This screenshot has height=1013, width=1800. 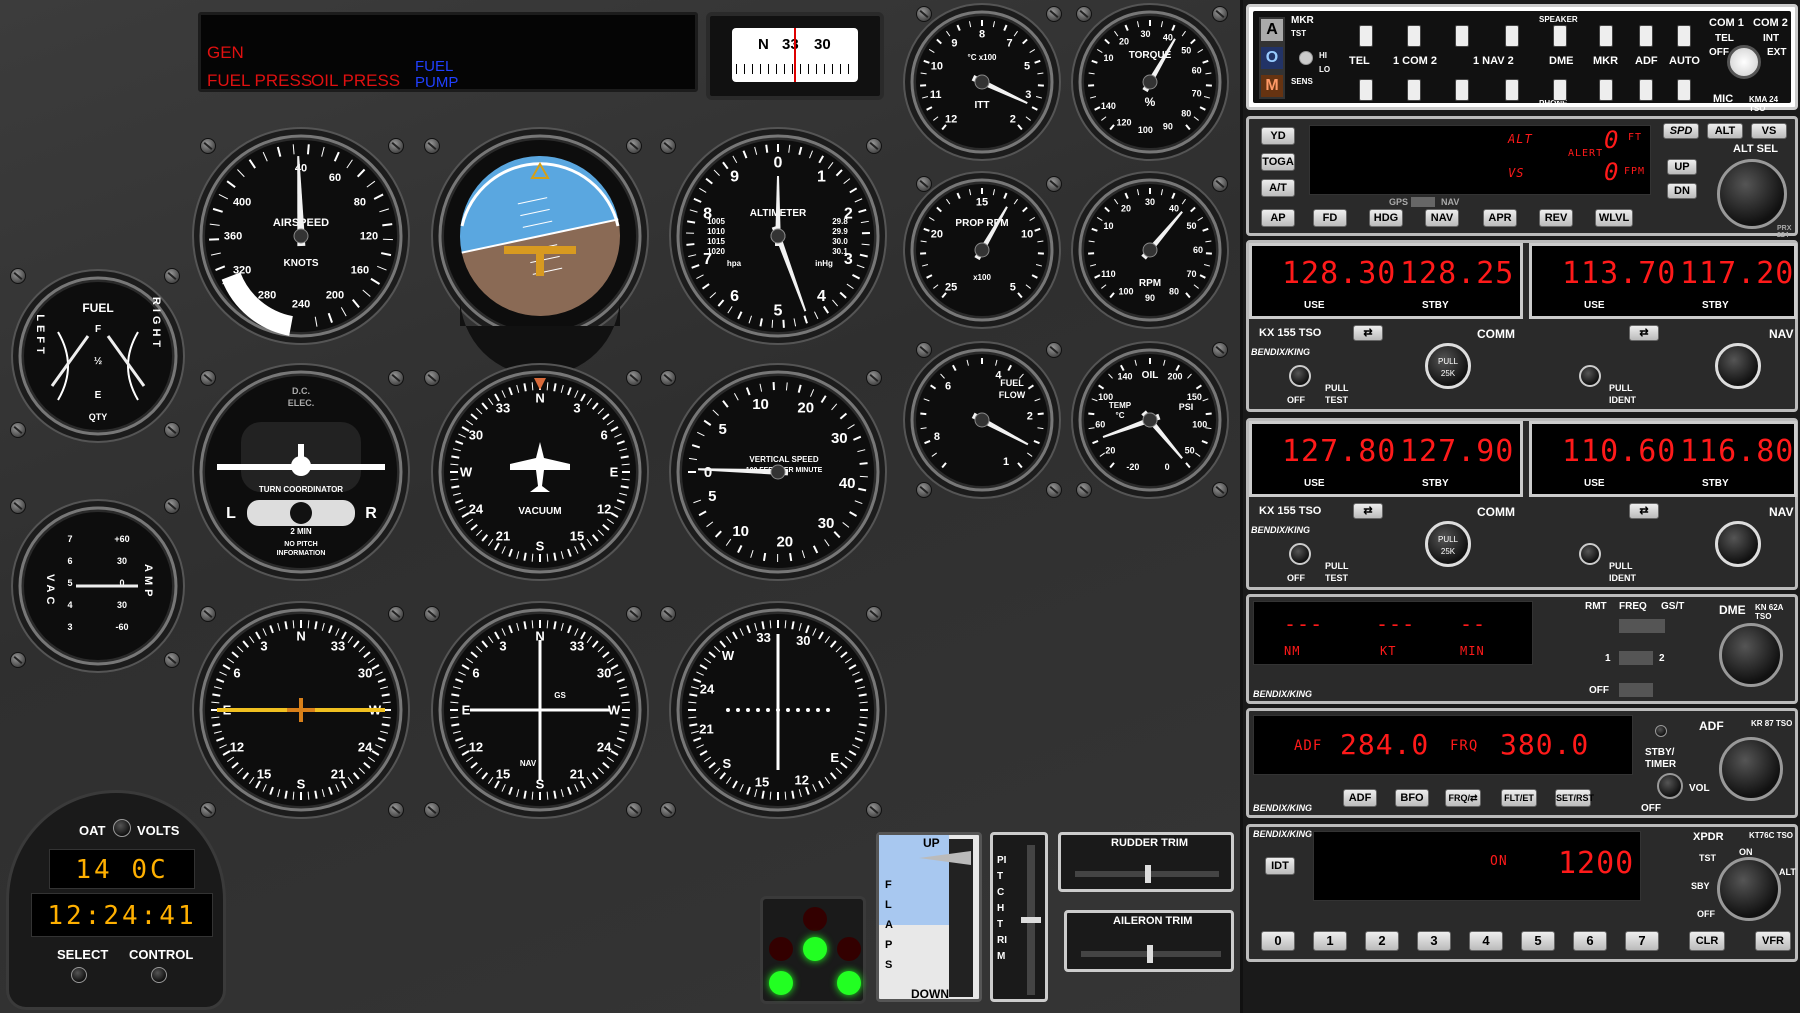 What do you see at coordinates (1500, 218) in the screenshot?
I see `ap-apr-button: APR` at bounding box center [1500, 218].